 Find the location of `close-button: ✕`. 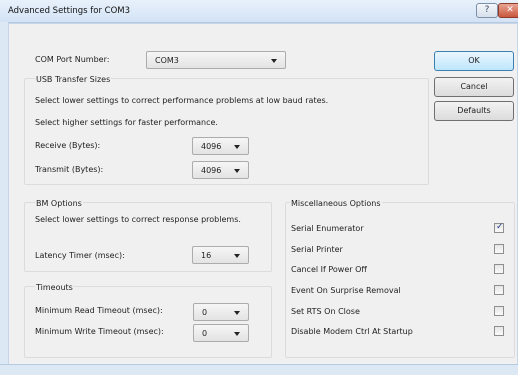

close-button: ✕ is located at coordinates (508, 10).